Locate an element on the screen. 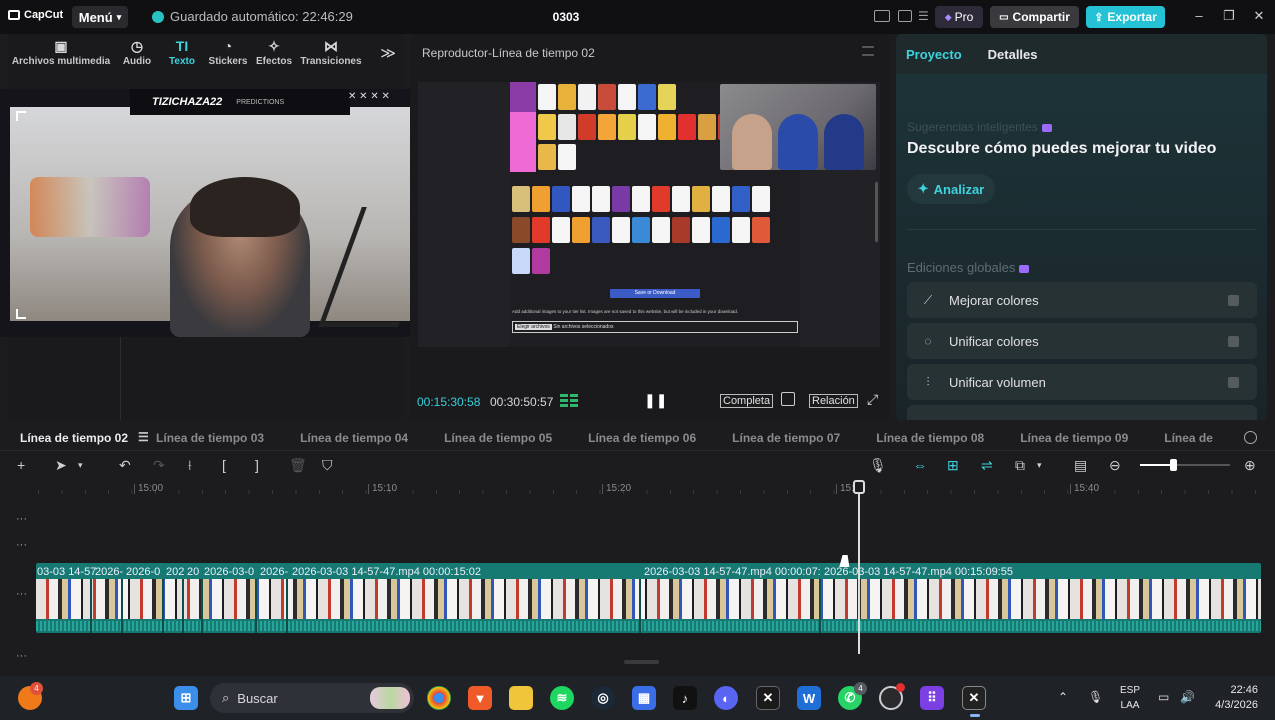 The image size is (1275, 720). spotify-icon: ≋ is located at coordinates (562, 698).